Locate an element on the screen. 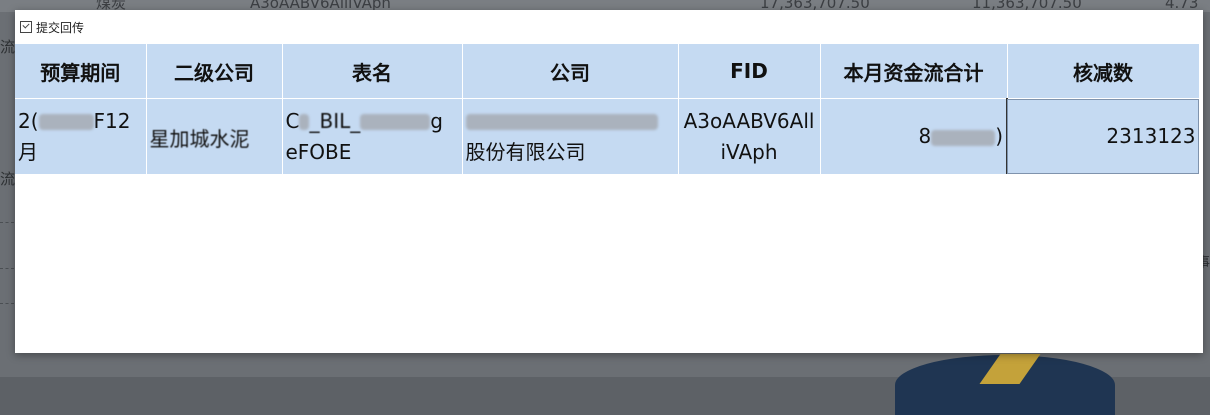 The image size is (1210, 415). fund-flow-text: 8 is located at coordinates (925, 136).